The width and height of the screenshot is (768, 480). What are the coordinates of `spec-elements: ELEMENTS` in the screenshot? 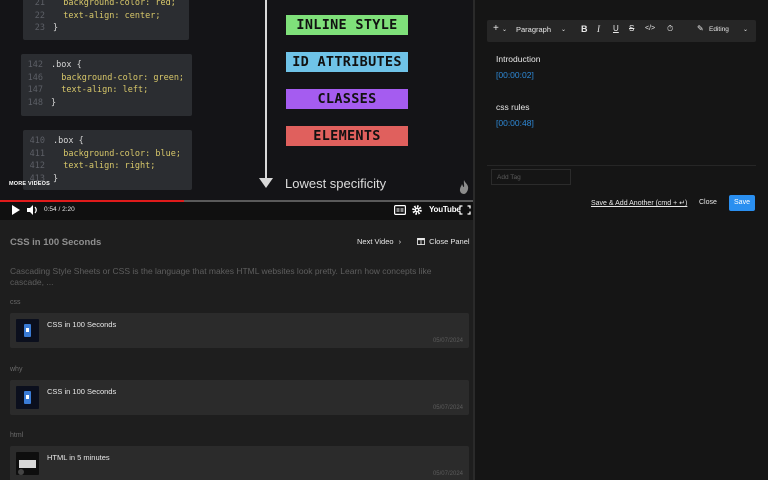 It's located at (347, 136).